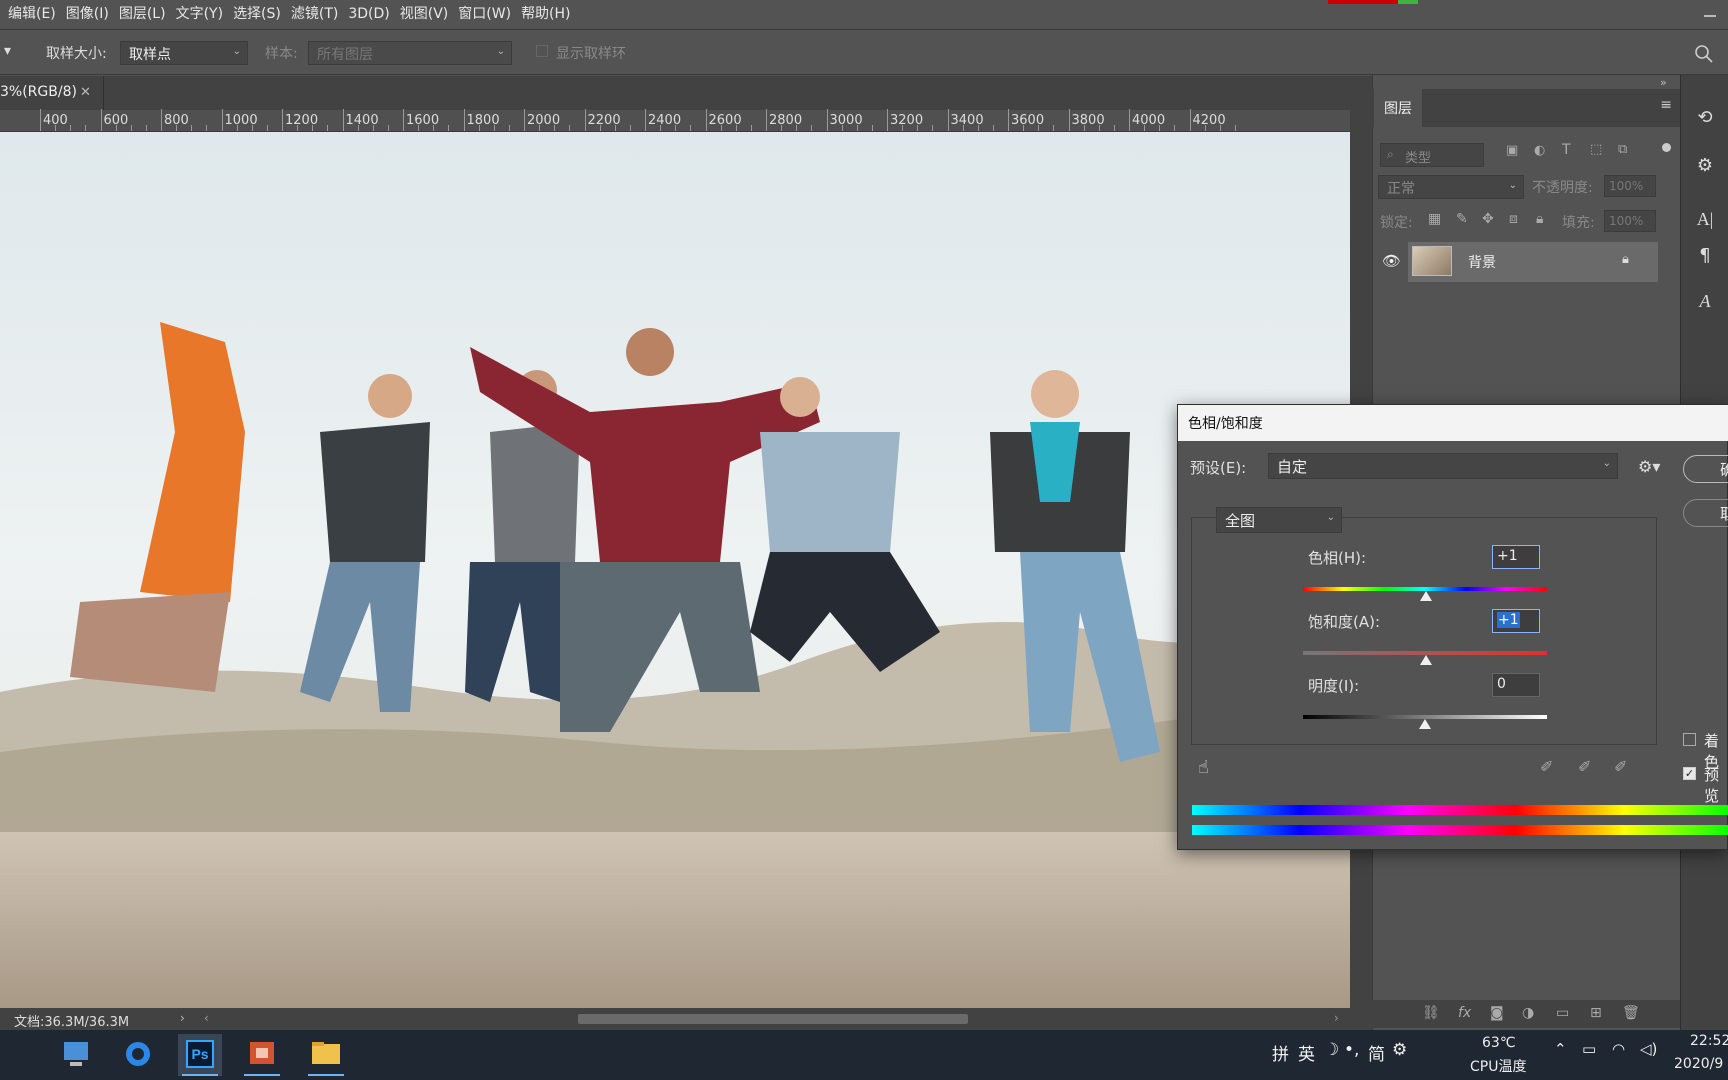 This screenshot has height=1080, width=1728. What do you see at coordinates (7, 51) in the screenshot?
I see `tool-preset-chevron-icon: ▾` at bounding box center [7, 51].